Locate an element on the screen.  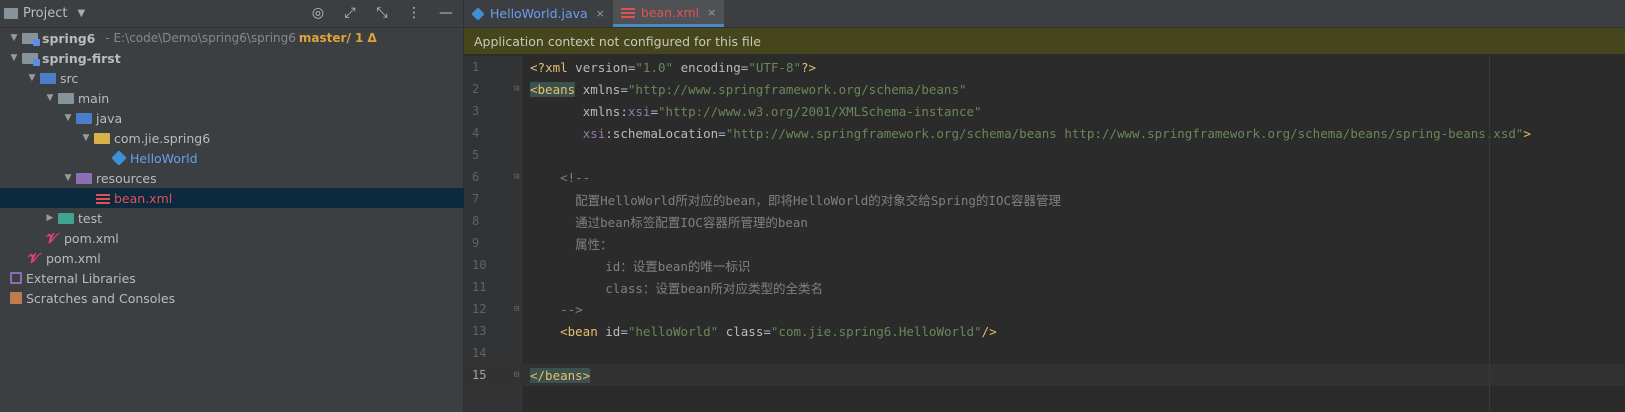
project-header: Project ▼ ◎ ⤢ ⤡ ⋮ — is located at coordinates (231, 14).